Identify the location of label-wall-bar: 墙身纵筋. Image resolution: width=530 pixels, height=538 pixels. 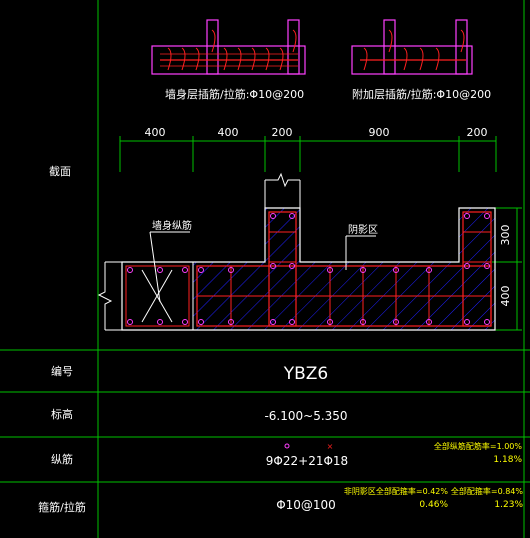
(172, 225).